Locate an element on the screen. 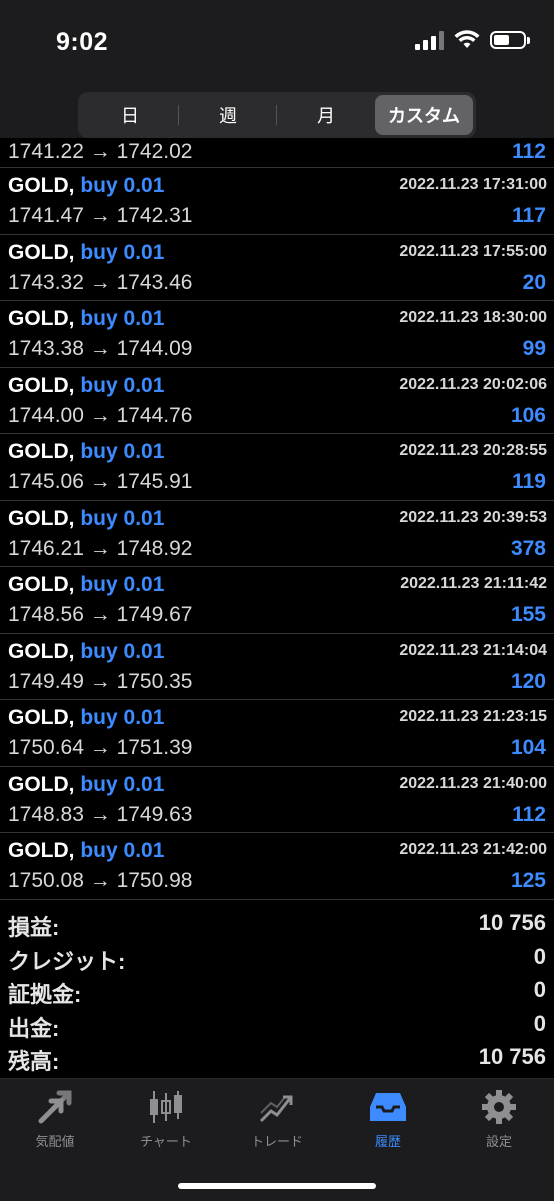  trade-prices: 1745.06 → 1745.91 is located at coordinates (100, 481).